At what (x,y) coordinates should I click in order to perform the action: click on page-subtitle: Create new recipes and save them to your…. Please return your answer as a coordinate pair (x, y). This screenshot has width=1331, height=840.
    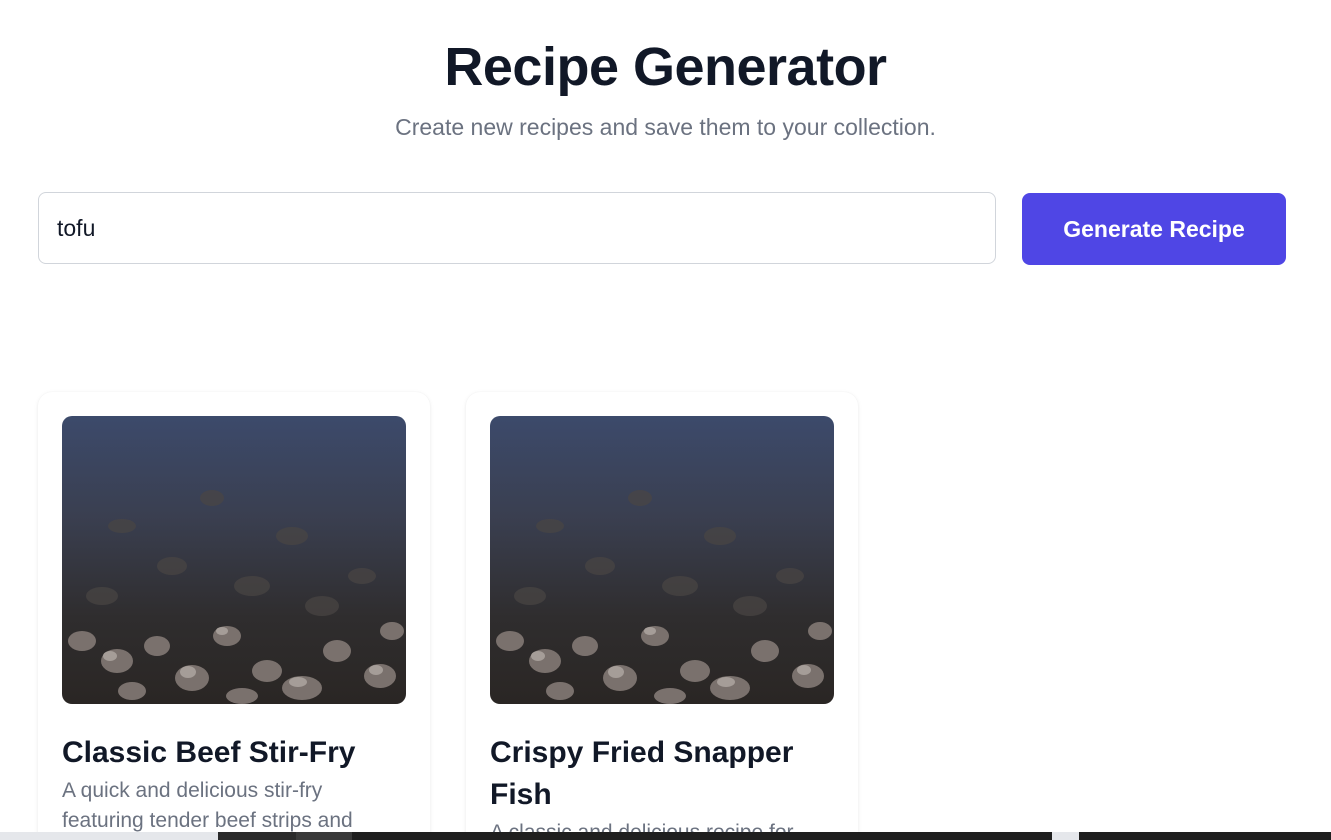
    Looking at the image, I should click on (665, 127).